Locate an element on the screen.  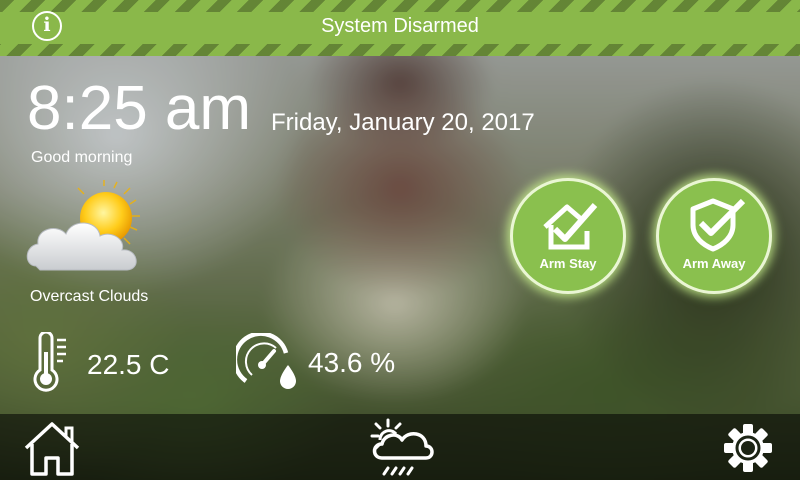
greeting-text: Good morning is located at coordinates (82, 157).